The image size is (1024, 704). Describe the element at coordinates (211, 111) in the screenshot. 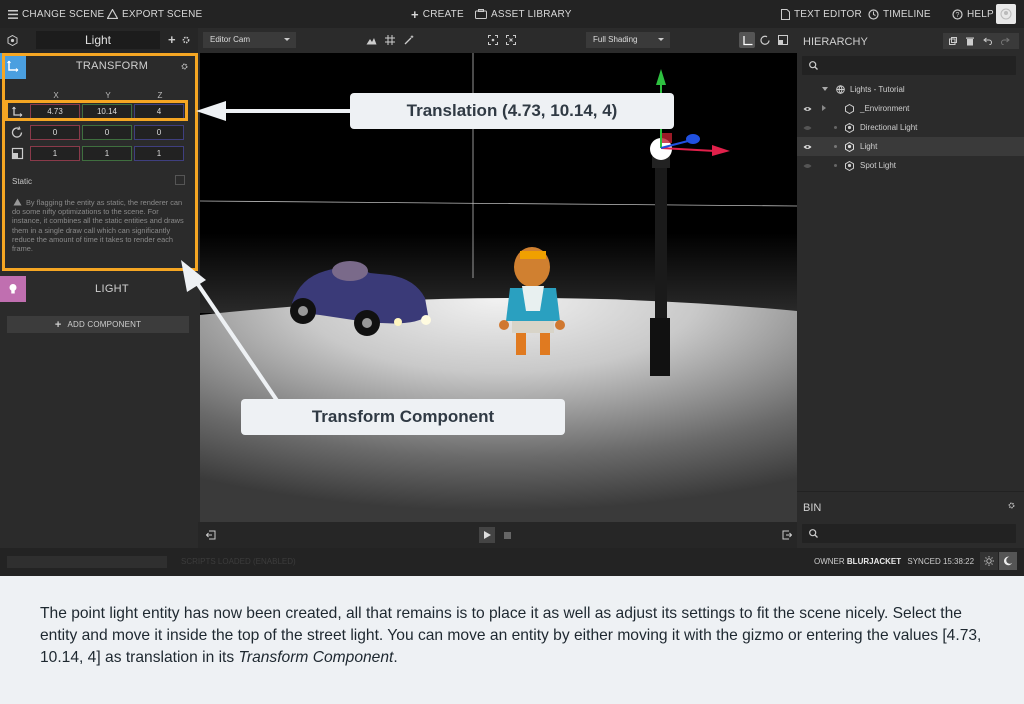

I see `arrowhead-icon` at that location.